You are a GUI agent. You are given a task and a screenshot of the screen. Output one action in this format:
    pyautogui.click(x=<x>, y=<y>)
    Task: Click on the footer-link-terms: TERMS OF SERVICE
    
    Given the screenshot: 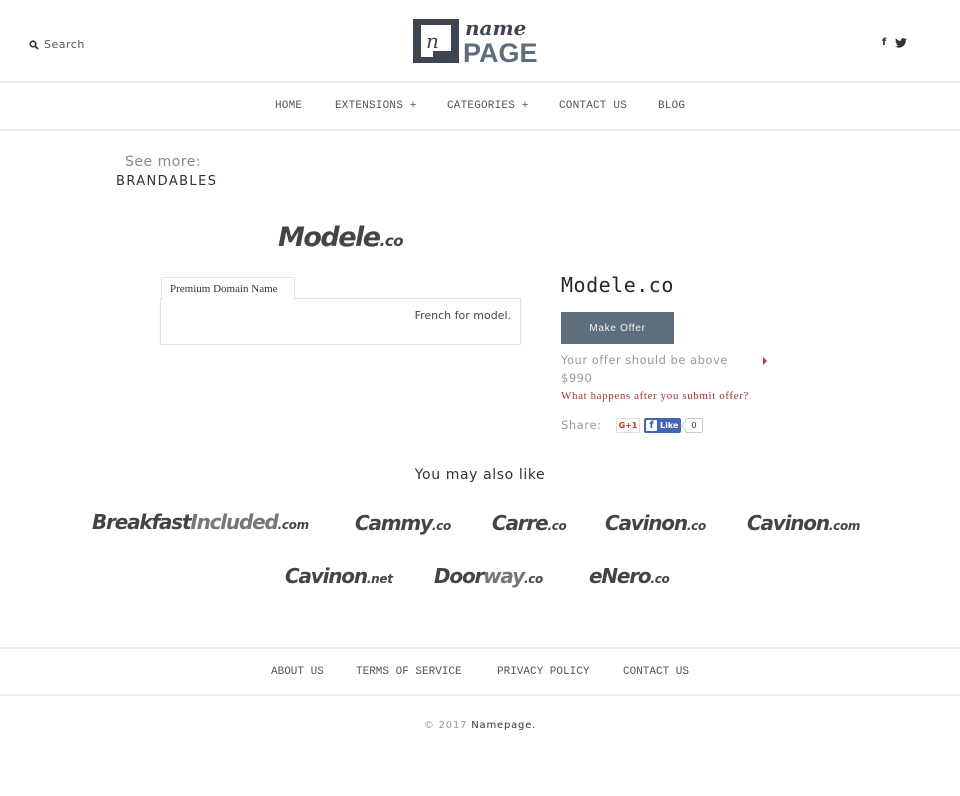 What is the action you would take?
    pyautogui.click(x=409, y=672)
    